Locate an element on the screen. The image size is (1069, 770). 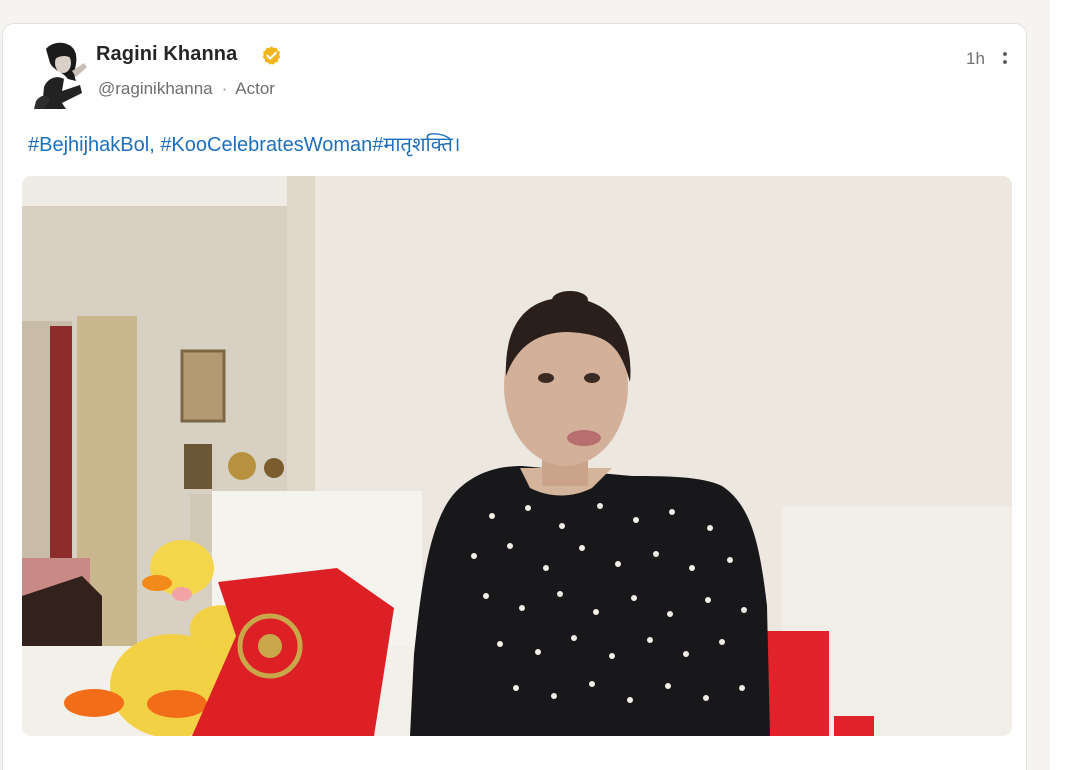
author-meta: @raginikhanna · Actor is located at coordinates (186, 89).